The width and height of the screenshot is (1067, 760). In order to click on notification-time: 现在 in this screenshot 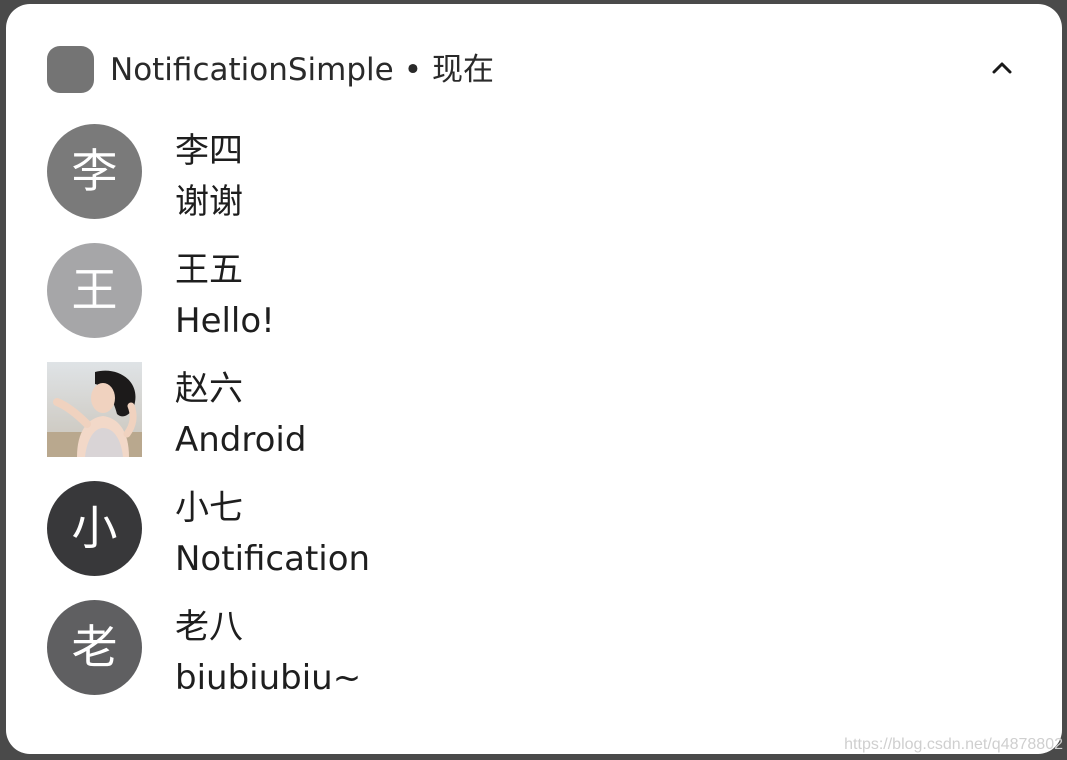, I will do `click(463, 70)`.